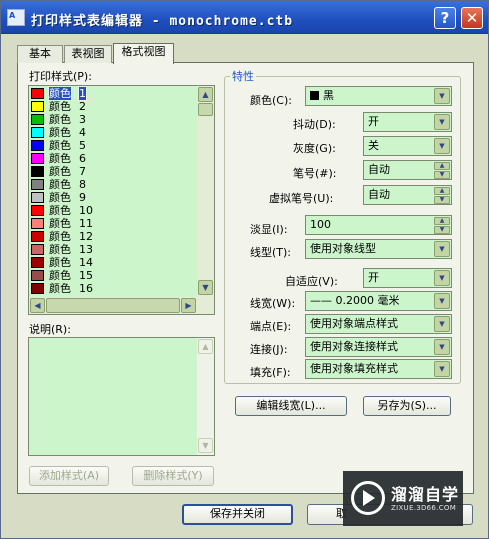 This screenshot has height=539, width=489. Describe the element at coordinates (143, 53) in the screenshot. I see `tab-form-view: 格式视图` at that location.